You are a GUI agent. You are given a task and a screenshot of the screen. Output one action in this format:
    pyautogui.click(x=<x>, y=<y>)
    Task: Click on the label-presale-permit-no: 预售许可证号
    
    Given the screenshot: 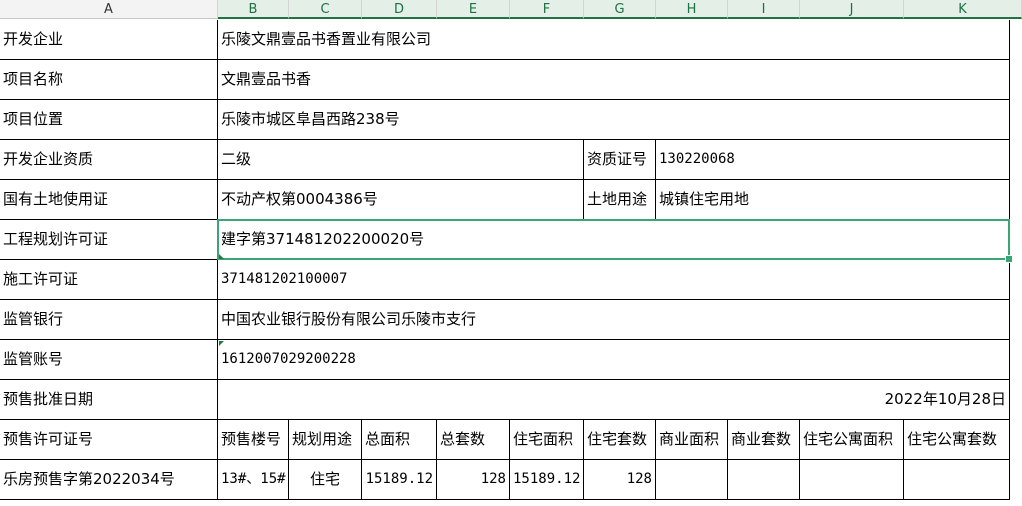 What is the action you would take?
    pyautogui.click(x=109, y=440)
    